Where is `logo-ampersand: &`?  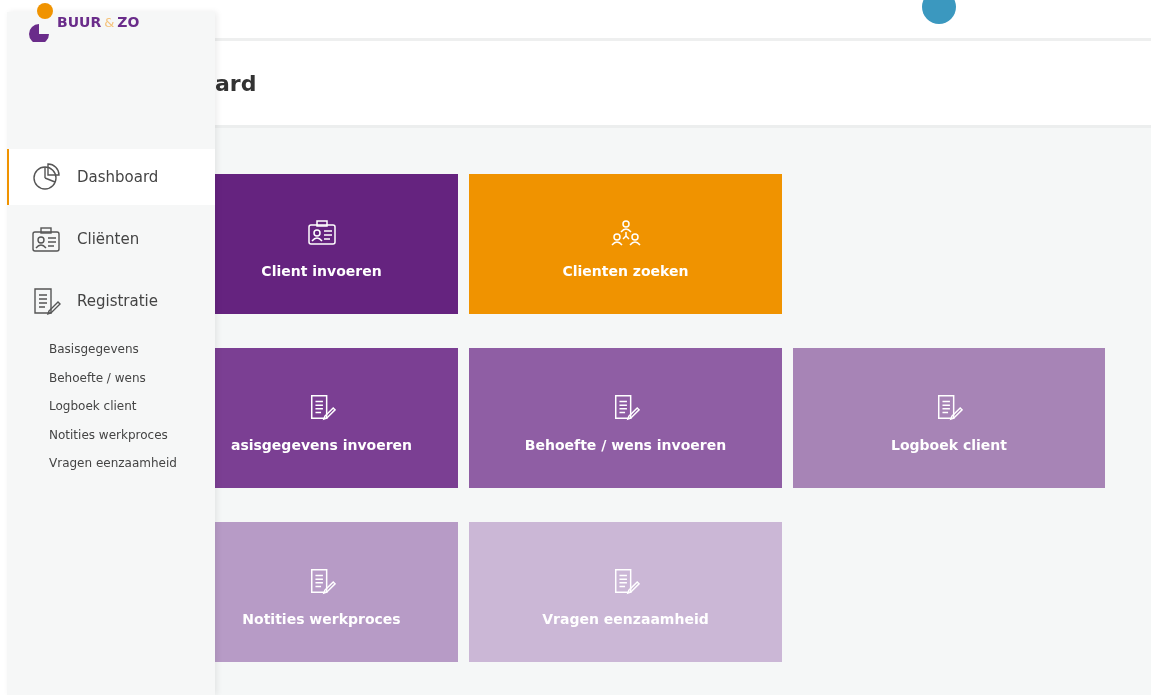
logo-ampersand: & is located at coordinates (109, 22).